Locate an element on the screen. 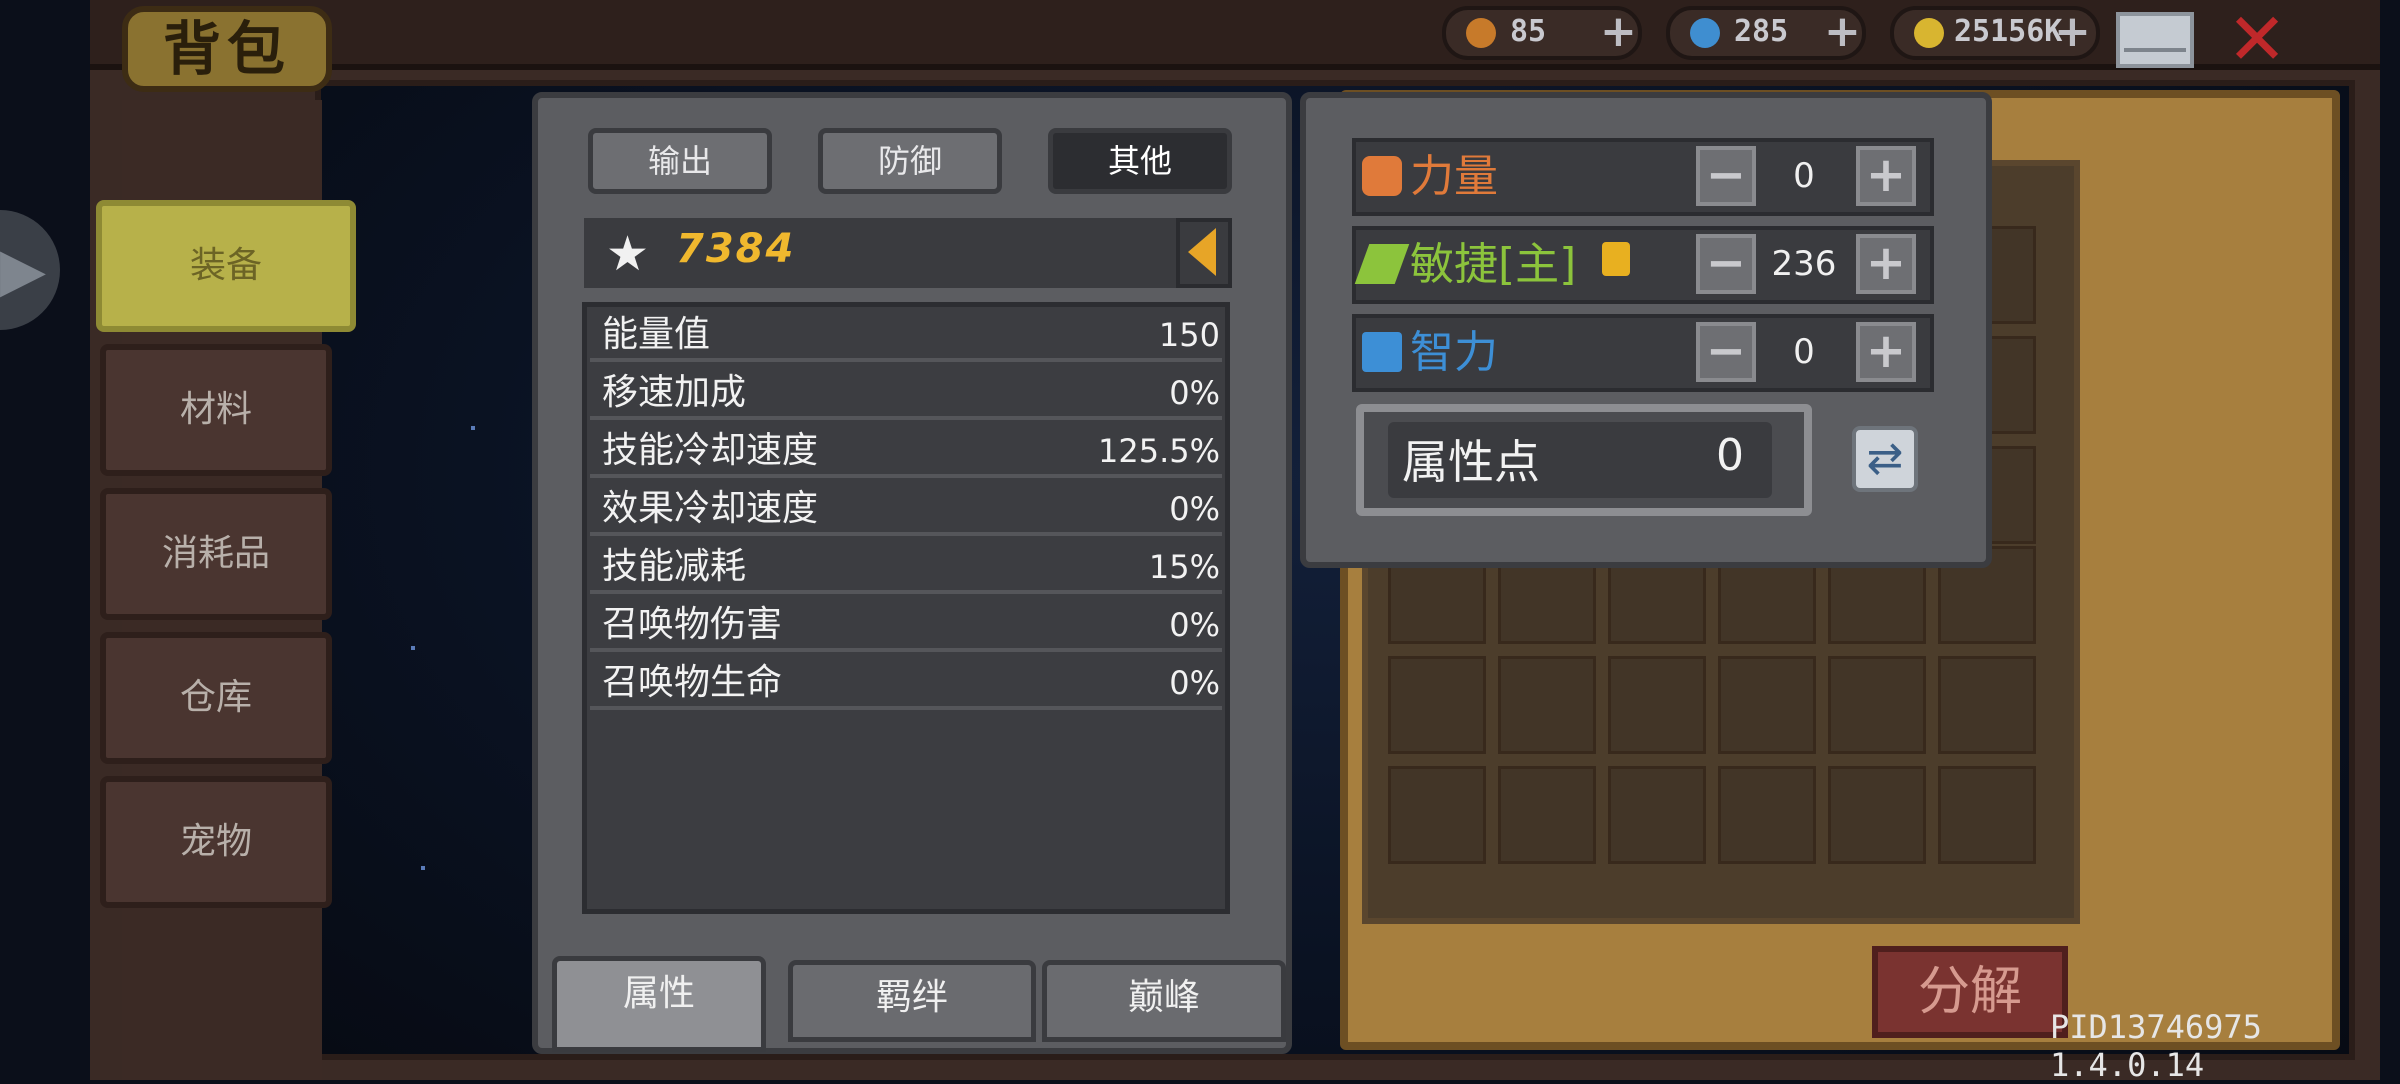 The height and width of the screenshot is (1084, 2400). sidebar-item-consumables: 消耗品 is located at coordinates (216, 554).